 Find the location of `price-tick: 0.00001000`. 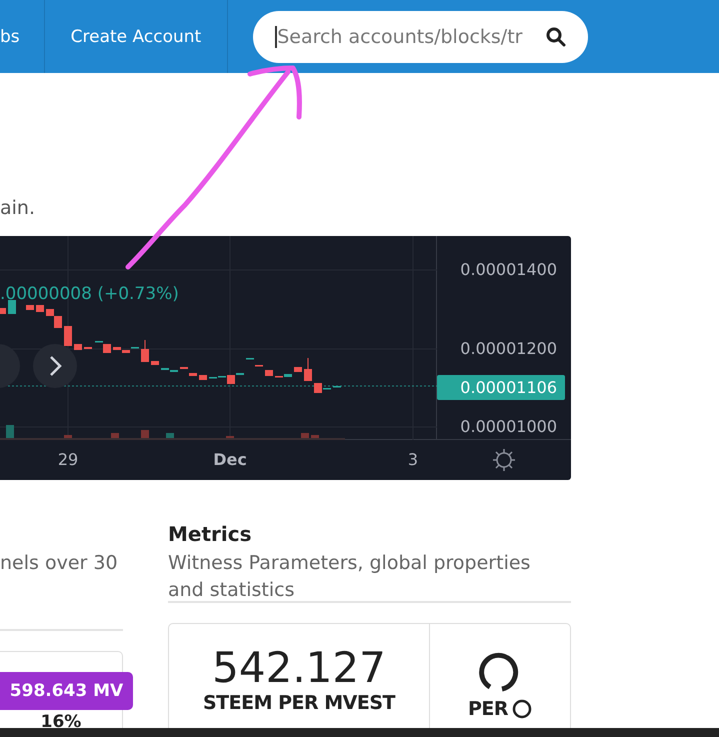

price-tick: 0.00001000 is located at coordinates (508, 426).